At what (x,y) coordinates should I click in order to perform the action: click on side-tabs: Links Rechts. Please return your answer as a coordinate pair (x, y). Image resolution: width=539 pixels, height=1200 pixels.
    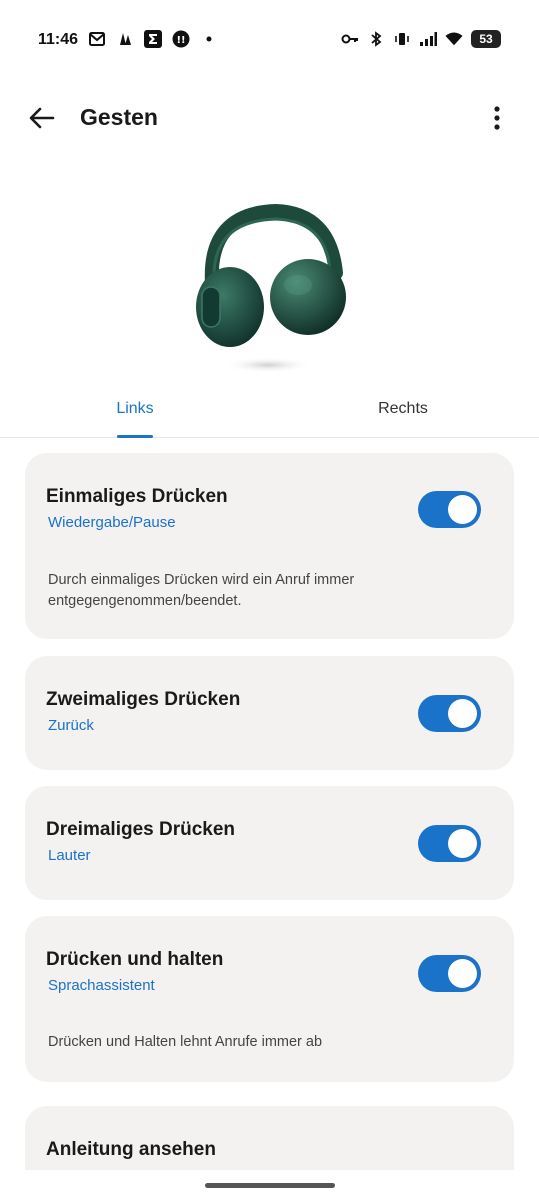
    Looking at the image, I should click on (269, 414).